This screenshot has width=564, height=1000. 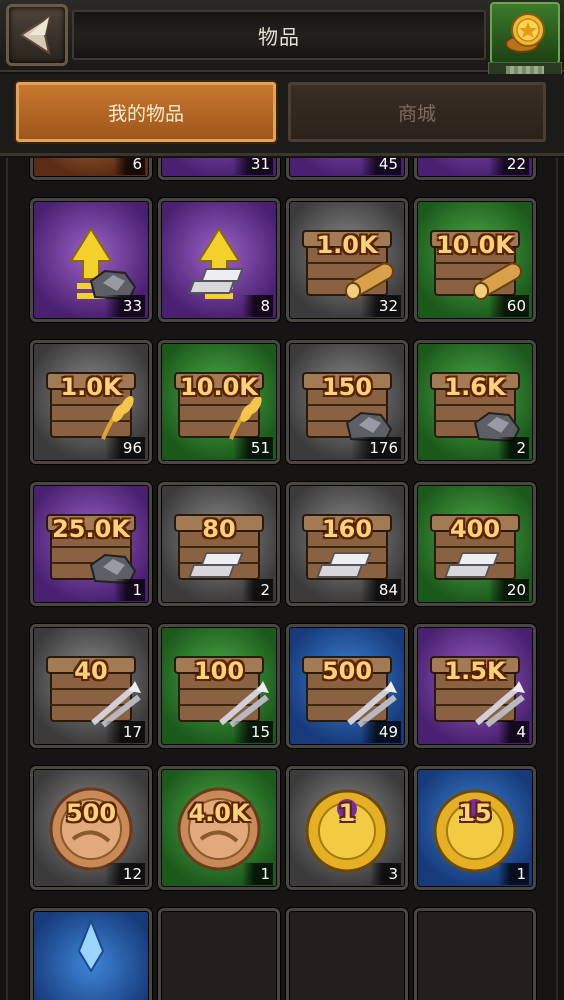 I want to click on back-button, so click(x=37, y=35).